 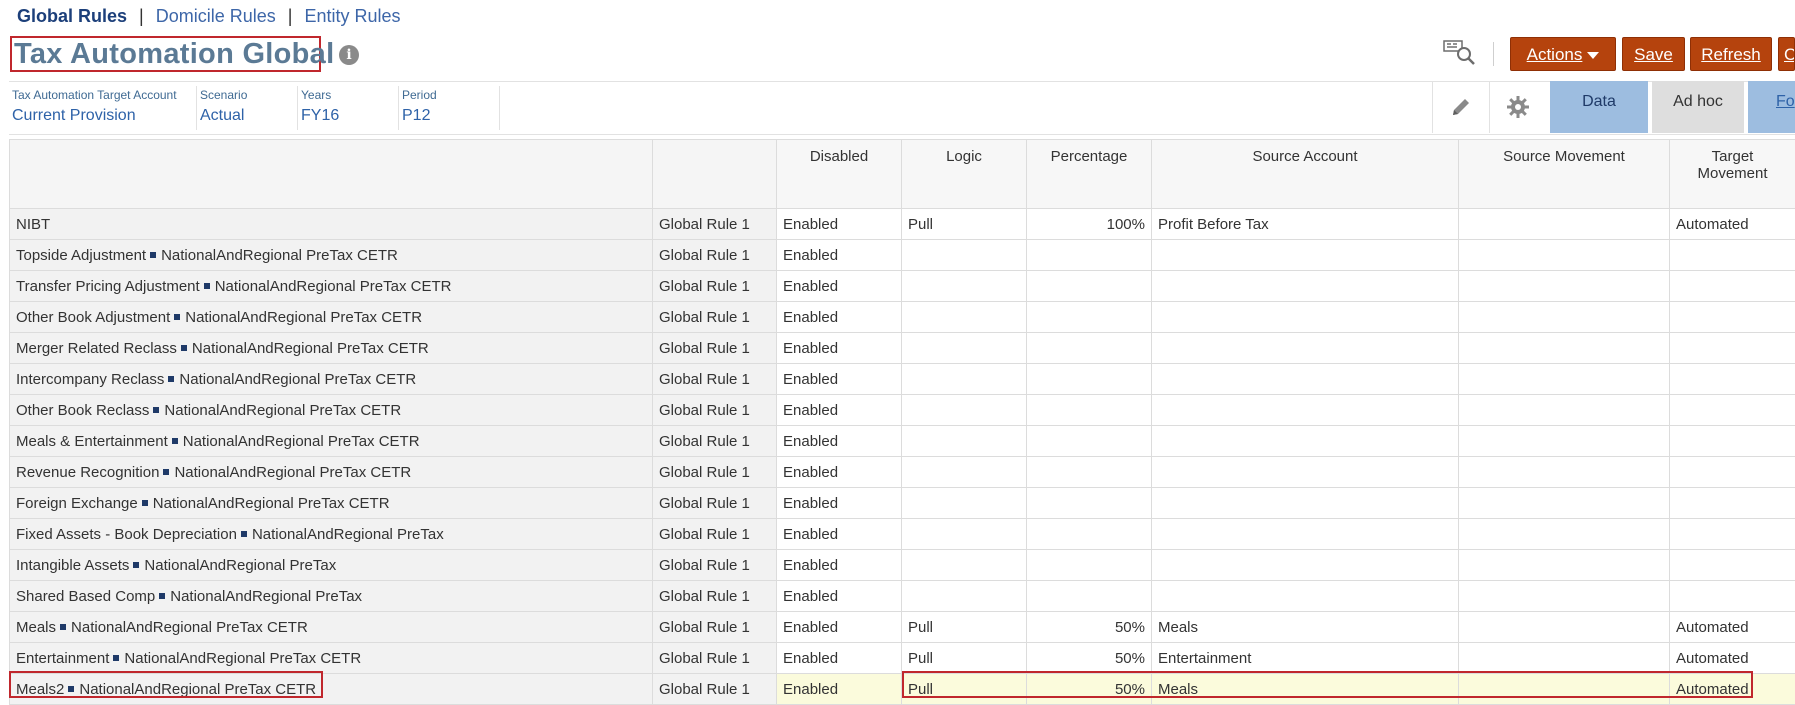 What do you see at coordinates (1771, 107) in the screenshot?
I see `tab-format: Fo` at bounding box center [1771, 107].